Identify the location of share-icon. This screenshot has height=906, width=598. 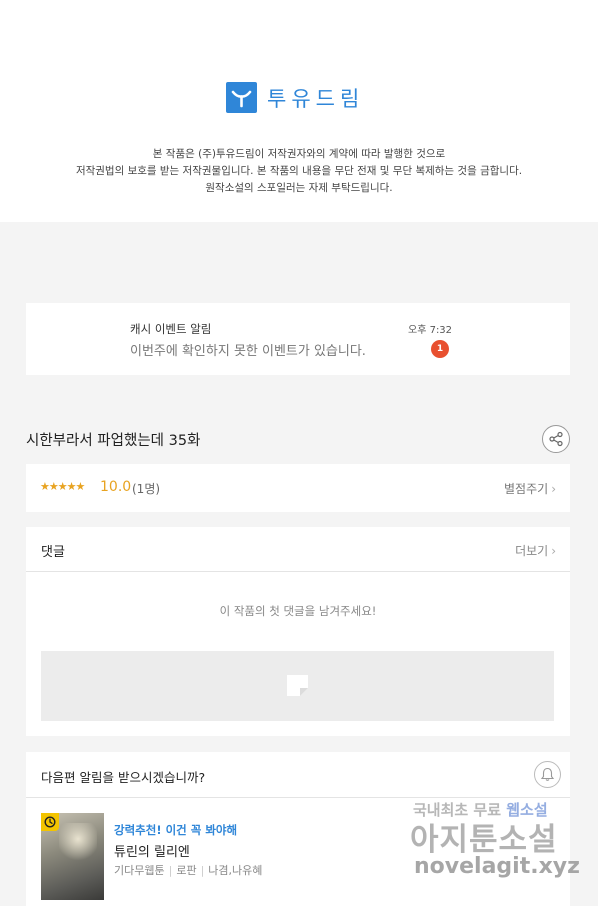
(556, 439).